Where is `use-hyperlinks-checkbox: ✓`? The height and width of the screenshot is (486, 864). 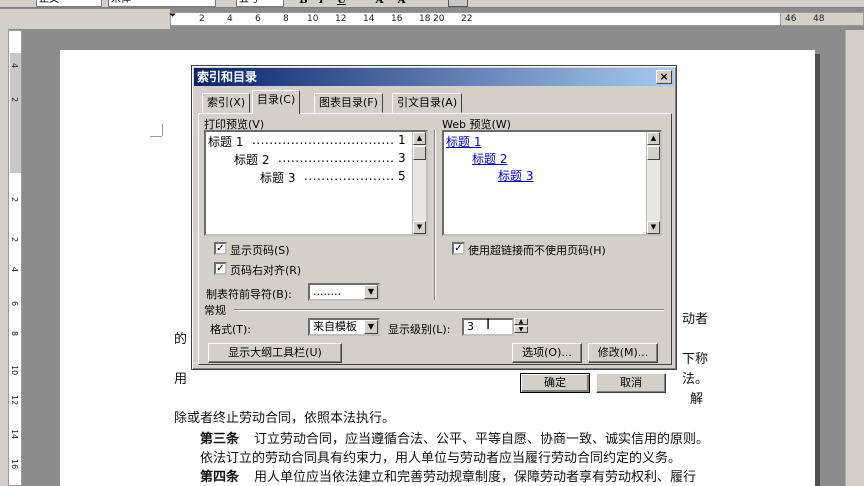
use-hyperlinks-checkbox: ✓ is located at coordinates (458, 248).